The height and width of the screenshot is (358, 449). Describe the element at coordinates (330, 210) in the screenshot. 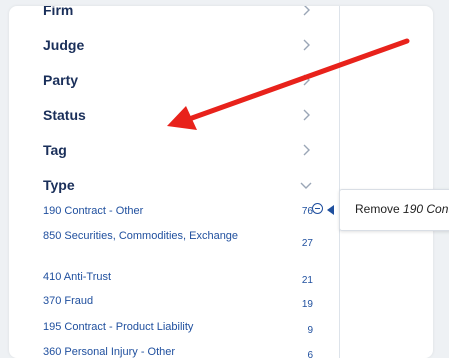

I see `tooltip-pointer` at that location.